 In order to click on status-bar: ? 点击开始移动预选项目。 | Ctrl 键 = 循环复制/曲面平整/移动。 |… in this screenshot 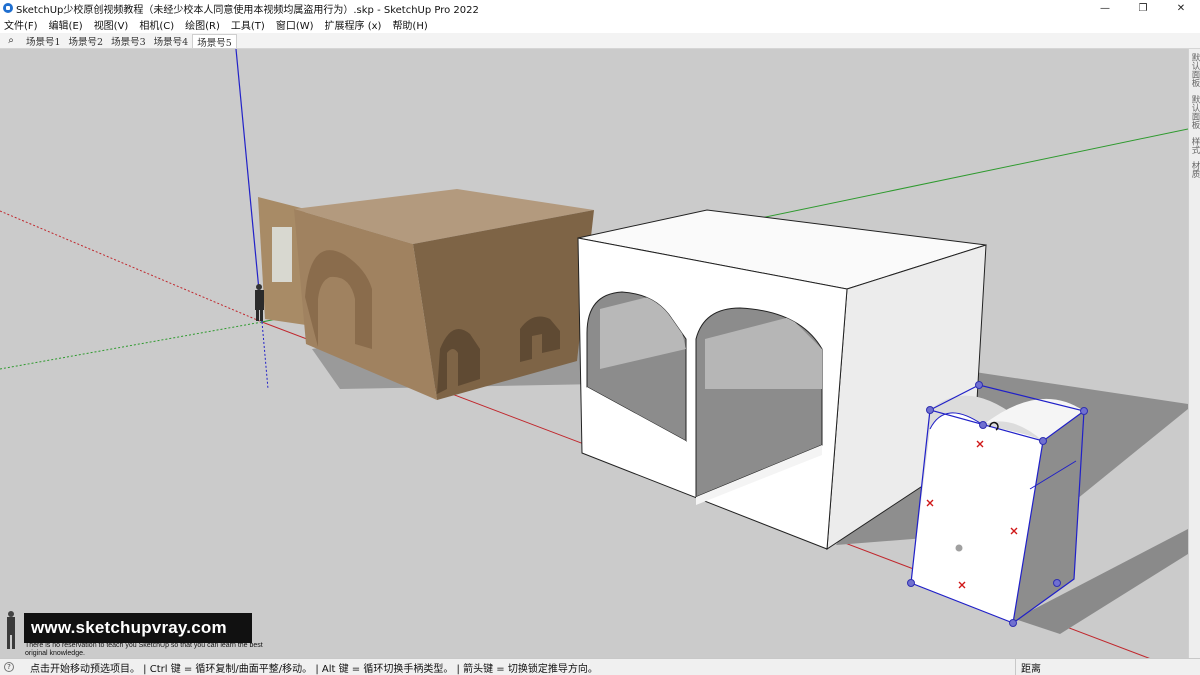, I will do `click(600, 666)`.